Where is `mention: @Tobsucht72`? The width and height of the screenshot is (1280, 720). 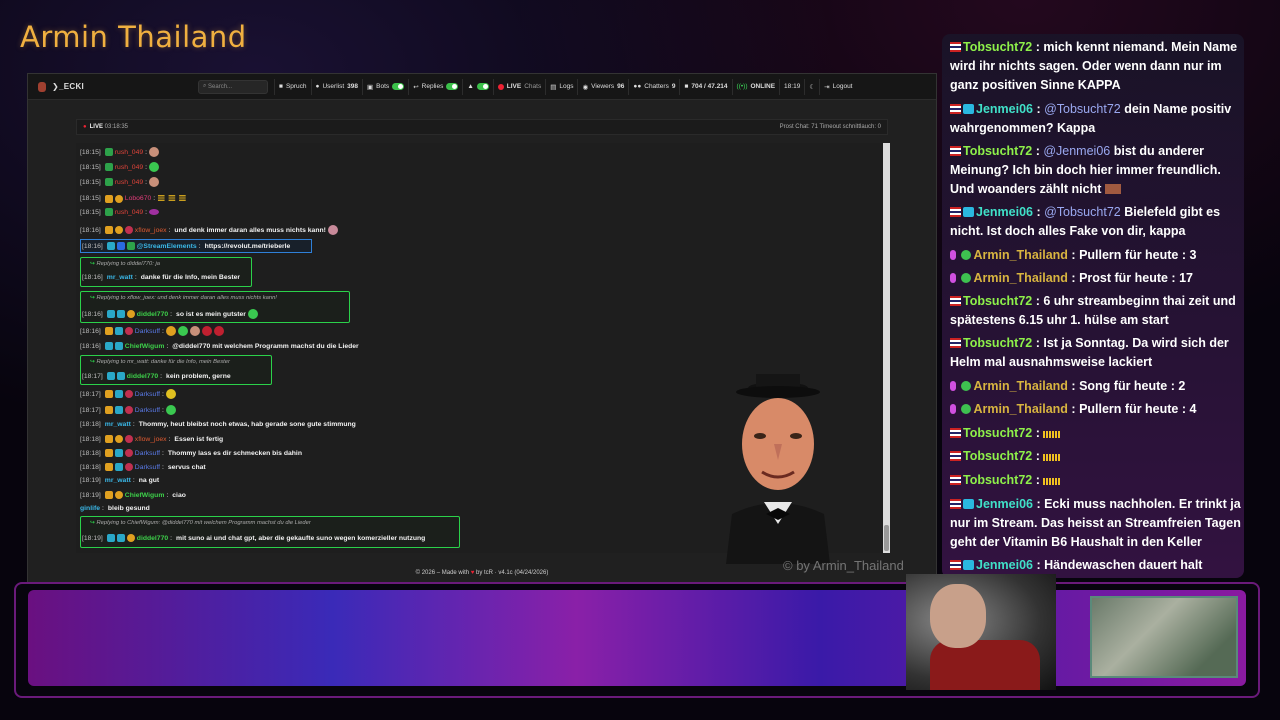
mention: @Tobsucht72 is located at coordinates (1082, 212).